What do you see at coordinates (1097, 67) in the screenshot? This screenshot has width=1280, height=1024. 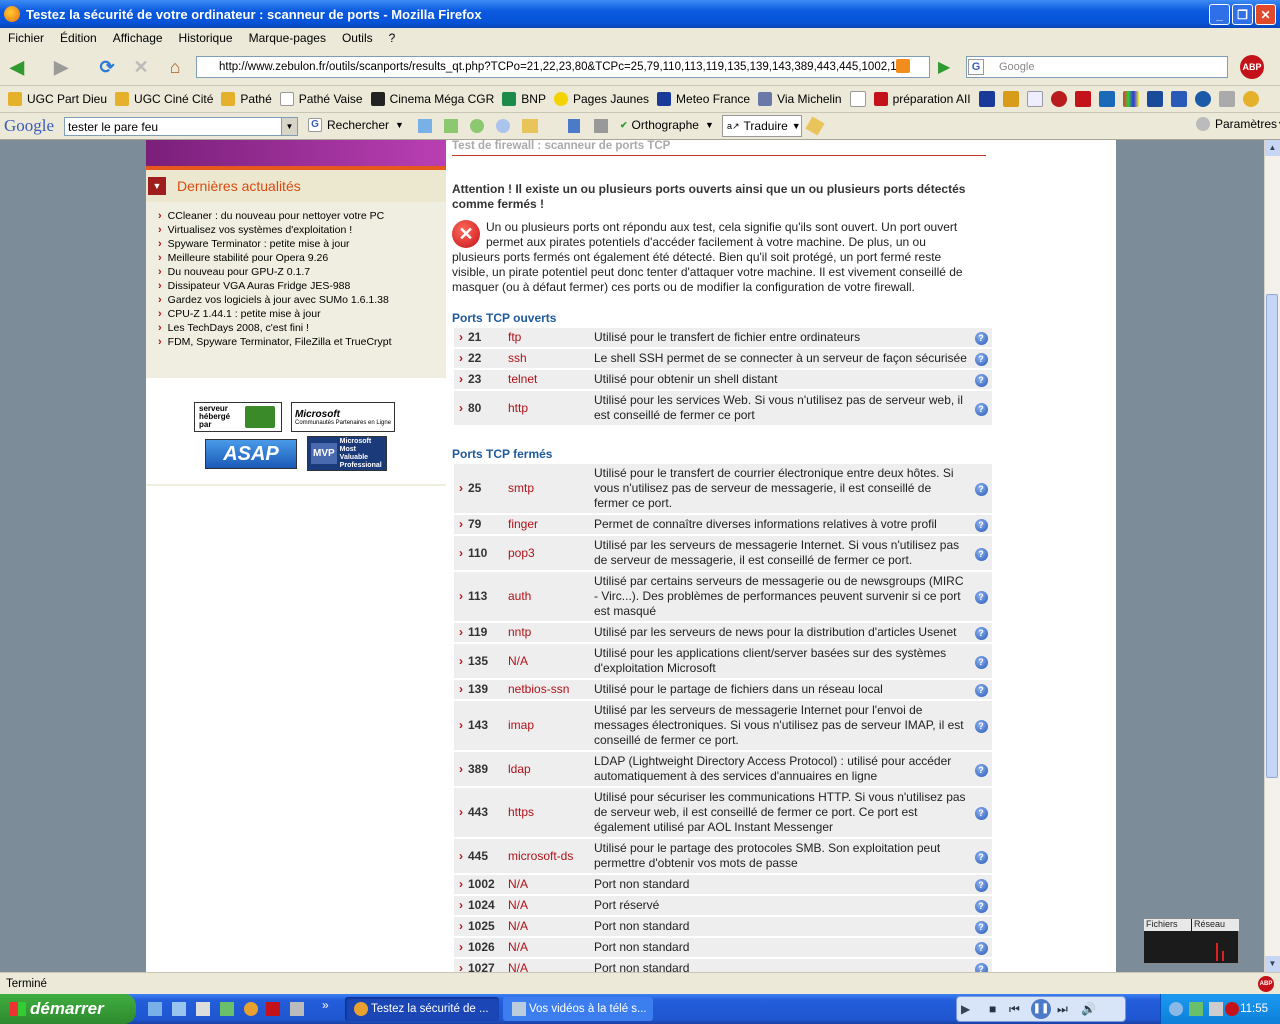 I see `search-input: Google` at bounding box center [1097, 67].